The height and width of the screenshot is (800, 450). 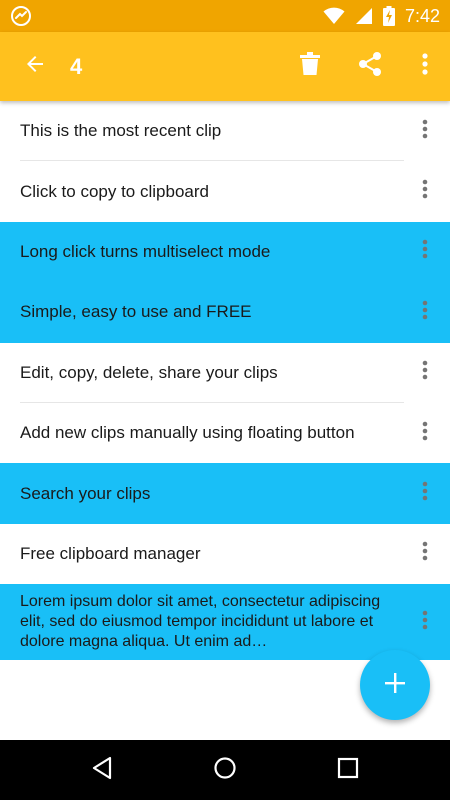 I want to click on status-bar: 7:42, so click(x=225, y=16).